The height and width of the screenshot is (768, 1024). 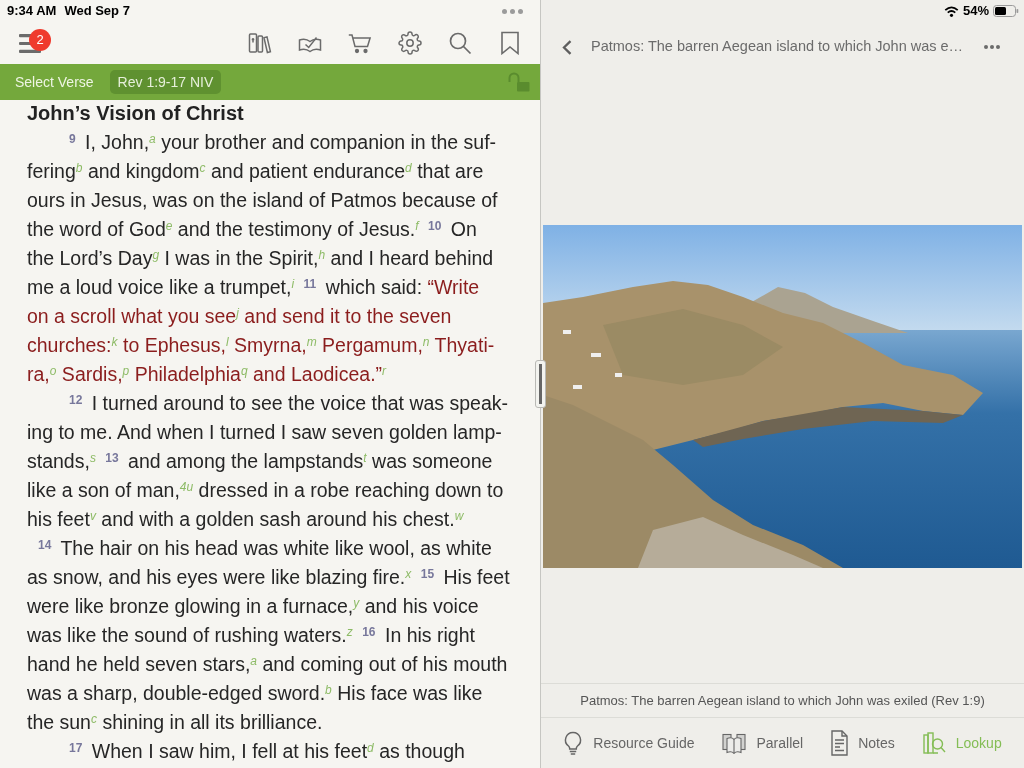 I want to click on section-heading: John’s Vision of Christ, so click(x=136, y=113).